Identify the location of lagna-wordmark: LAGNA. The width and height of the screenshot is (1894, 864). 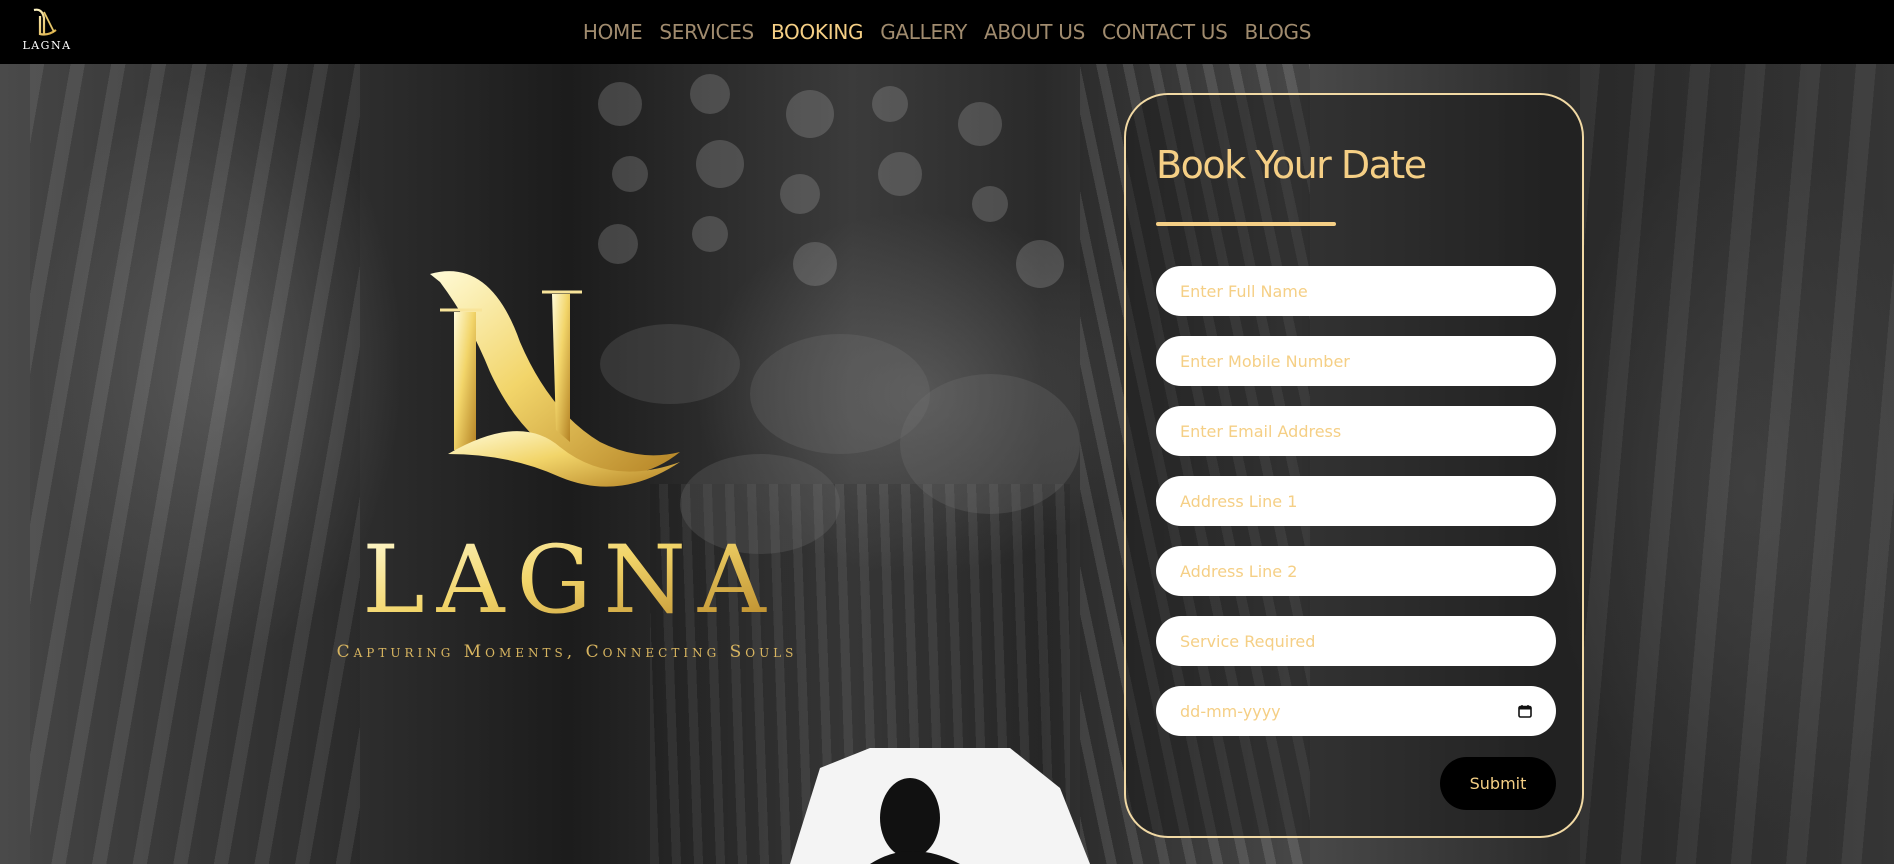
(570, 574).